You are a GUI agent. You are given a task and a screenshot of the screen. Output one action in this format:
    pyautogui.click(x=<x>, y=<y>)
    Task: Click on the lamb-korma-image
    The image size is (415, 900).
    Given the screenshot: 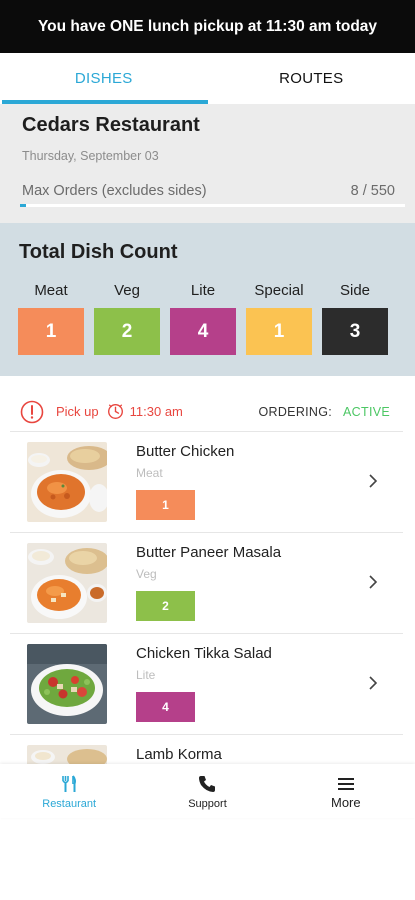 What is the action you would take?
    pyautogui.click(x=67, y=754)
    